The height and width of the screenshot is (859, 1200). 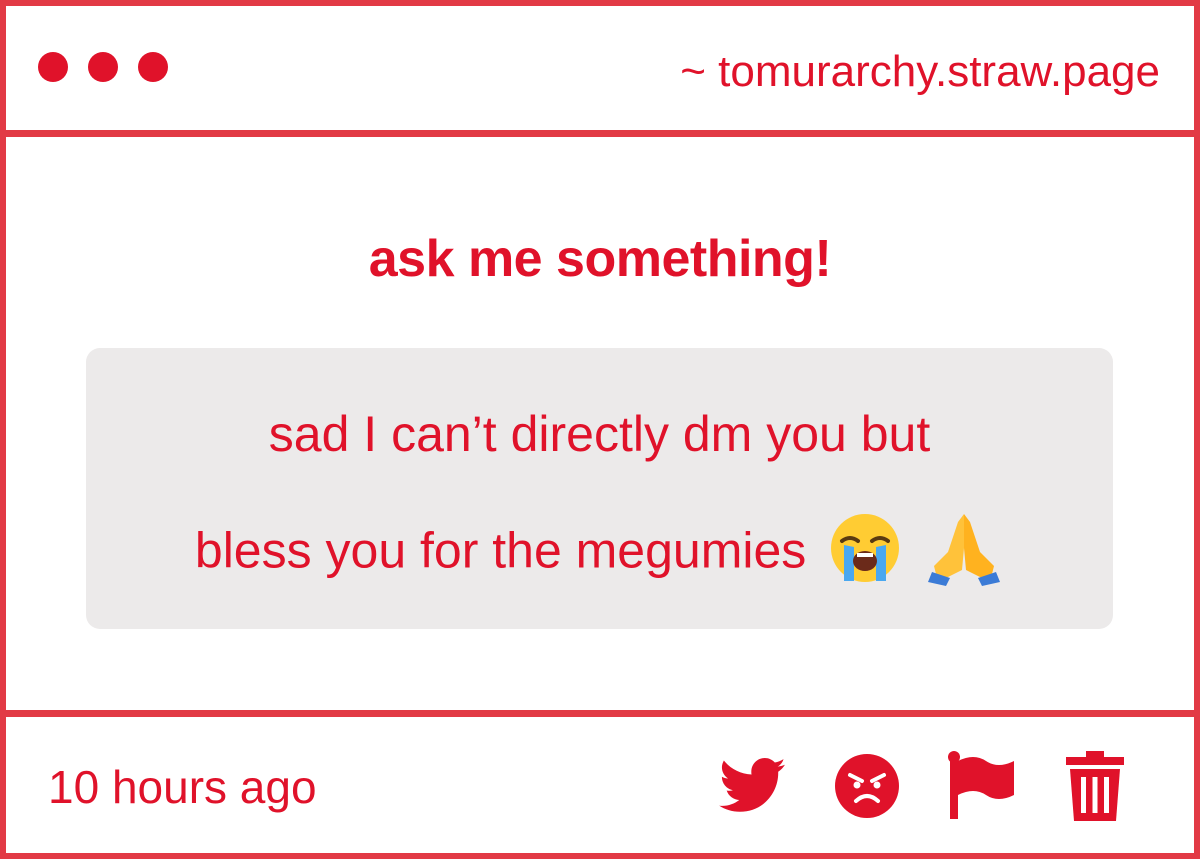 I want to click on share-twitter-button, so click(x=753, y=786).